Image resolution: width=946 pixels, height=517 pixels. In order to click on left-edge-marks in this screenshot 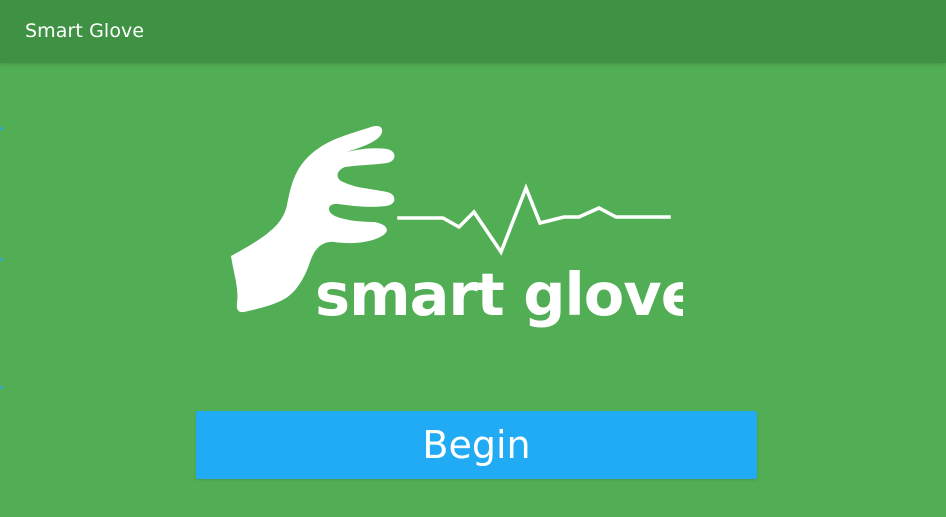, I will do `click(2, 258)`.